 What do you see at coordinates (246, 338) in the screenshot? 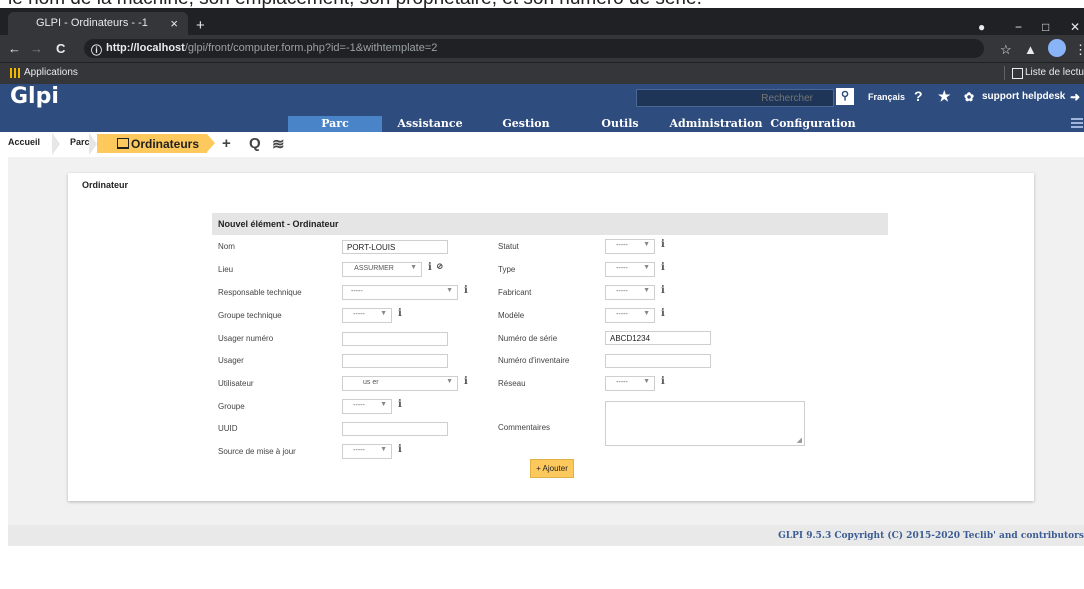
I see `usager-numero-label: Usager numéro` at bounding box center [246, 338].